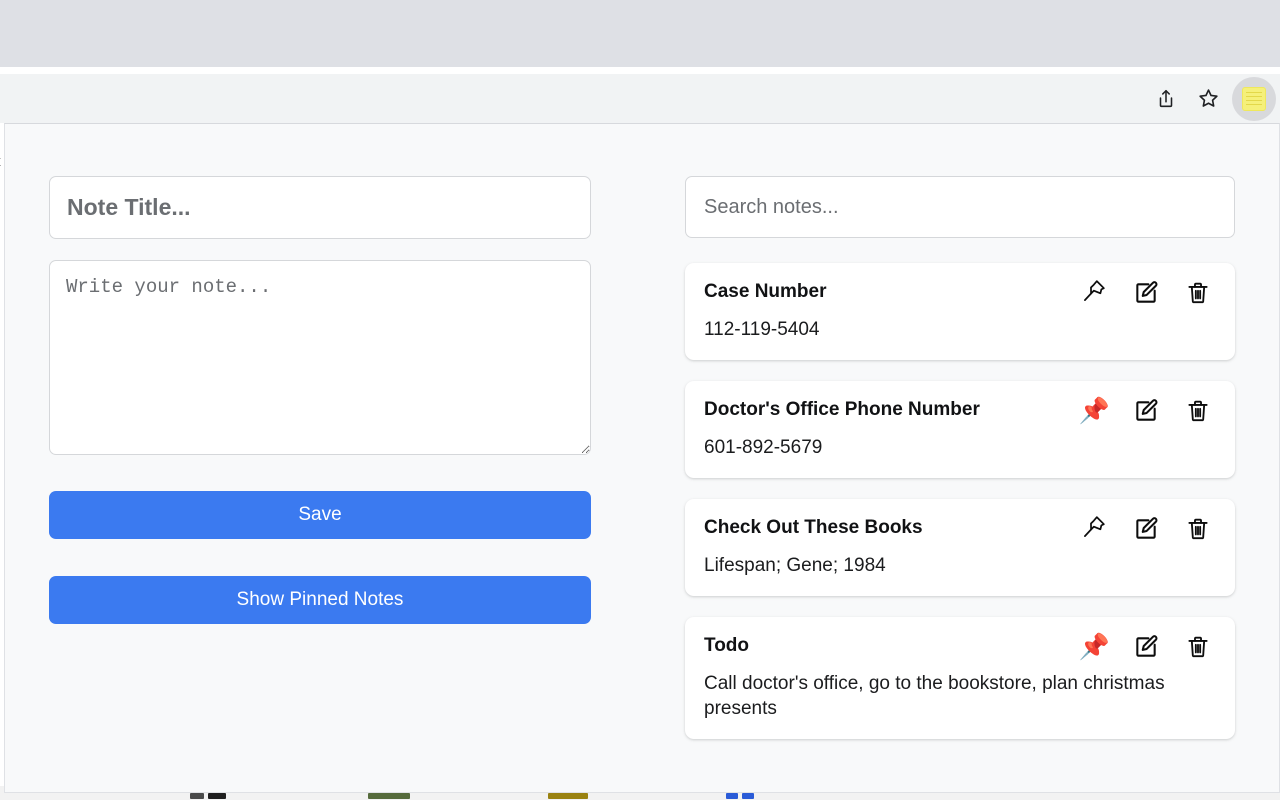  I want to click on note-card-title: Todo, so click(727, 646).